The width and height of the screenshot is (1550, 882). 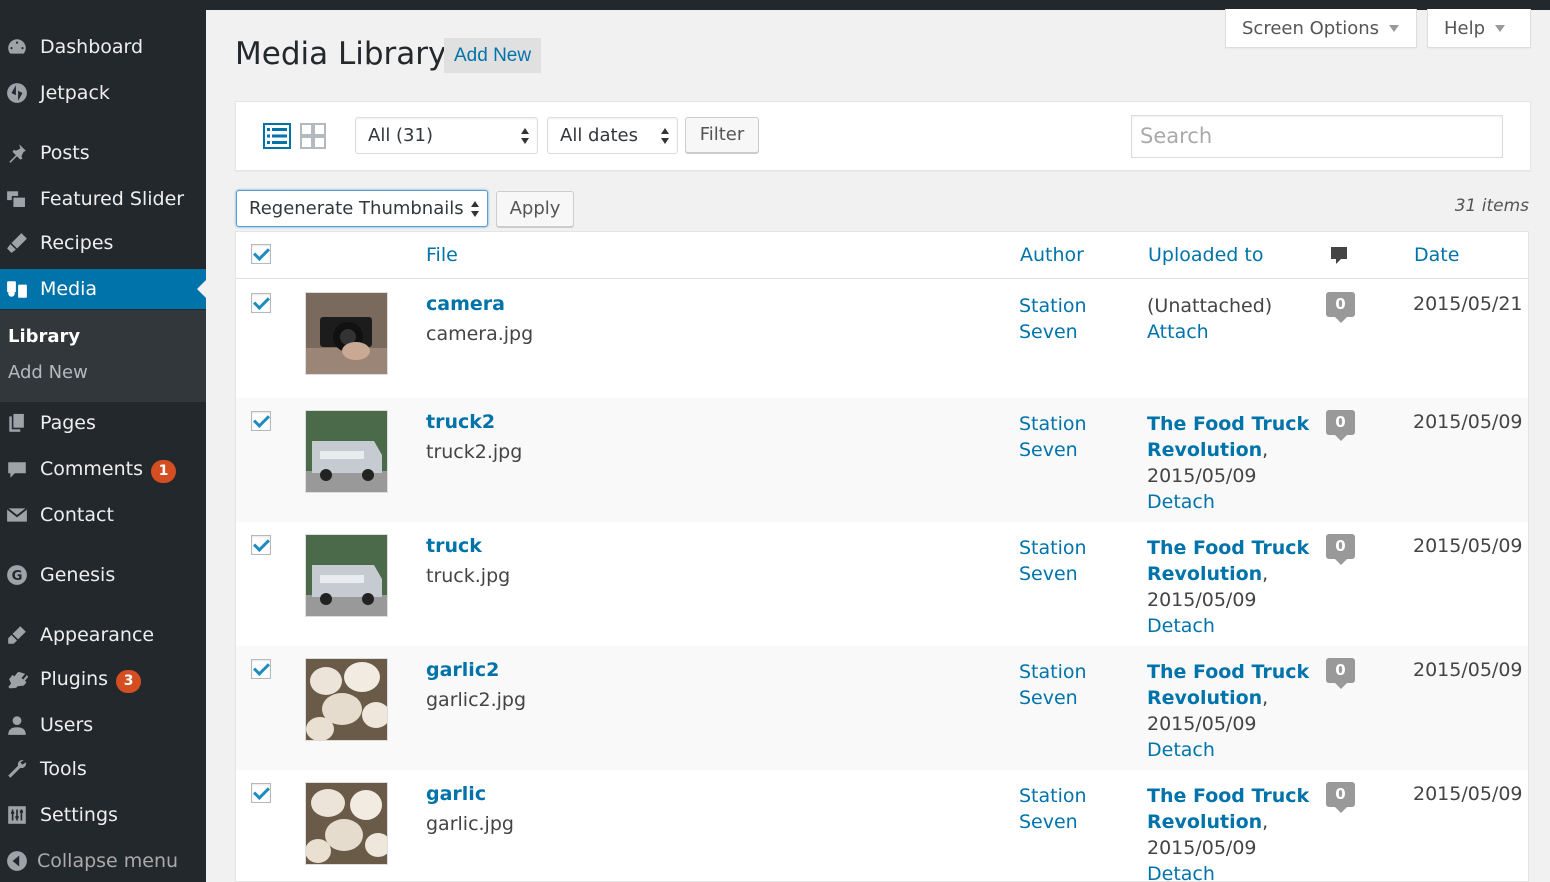 What do you see at coordinates (44, 336) in the screenshot?
I see `submenu-library: Library` at bounding box center [44, 336].